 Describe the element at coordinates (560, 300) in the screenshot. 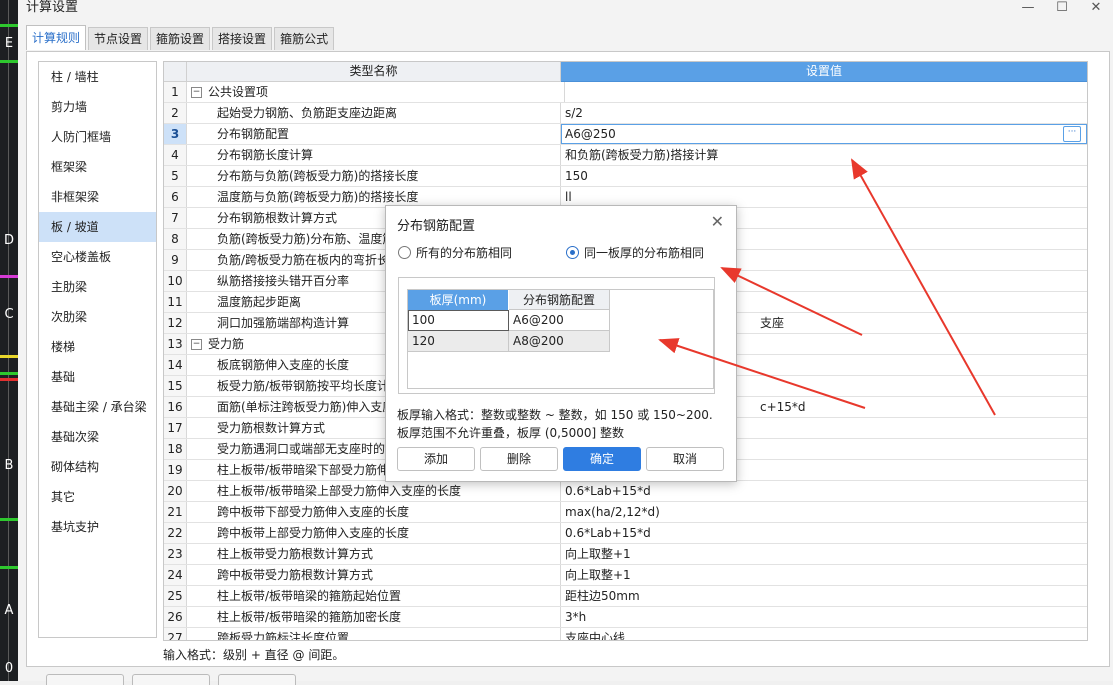

I see `thickness-table-header: 板厚(mm) 分布钢筋配置` at that location.